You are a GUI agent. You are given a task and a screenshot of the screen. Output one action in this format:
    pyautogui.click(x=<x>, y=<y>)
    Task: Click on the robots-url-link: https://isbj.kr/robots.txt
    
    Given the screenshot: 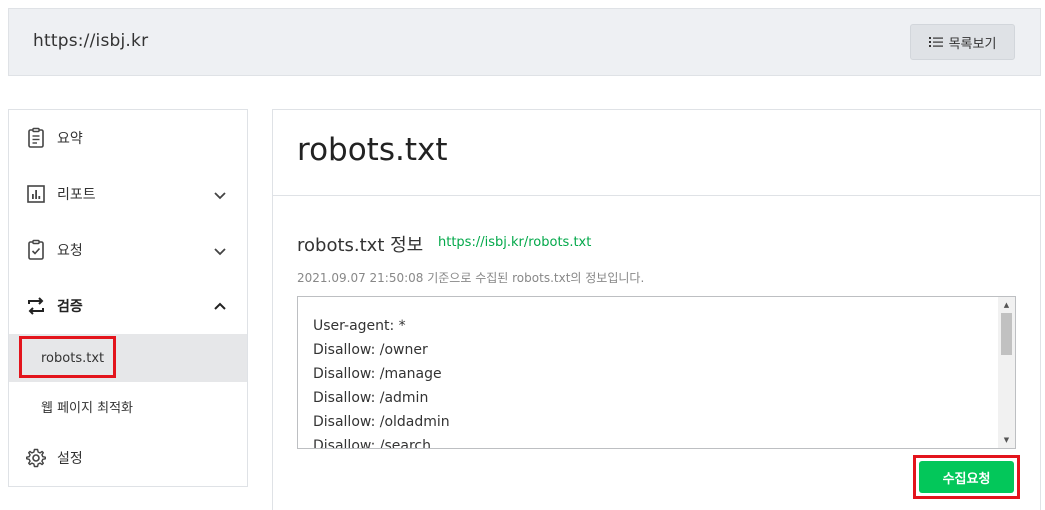 What is the action you would take?
    pyautogui.click(x=514, y=242)
    